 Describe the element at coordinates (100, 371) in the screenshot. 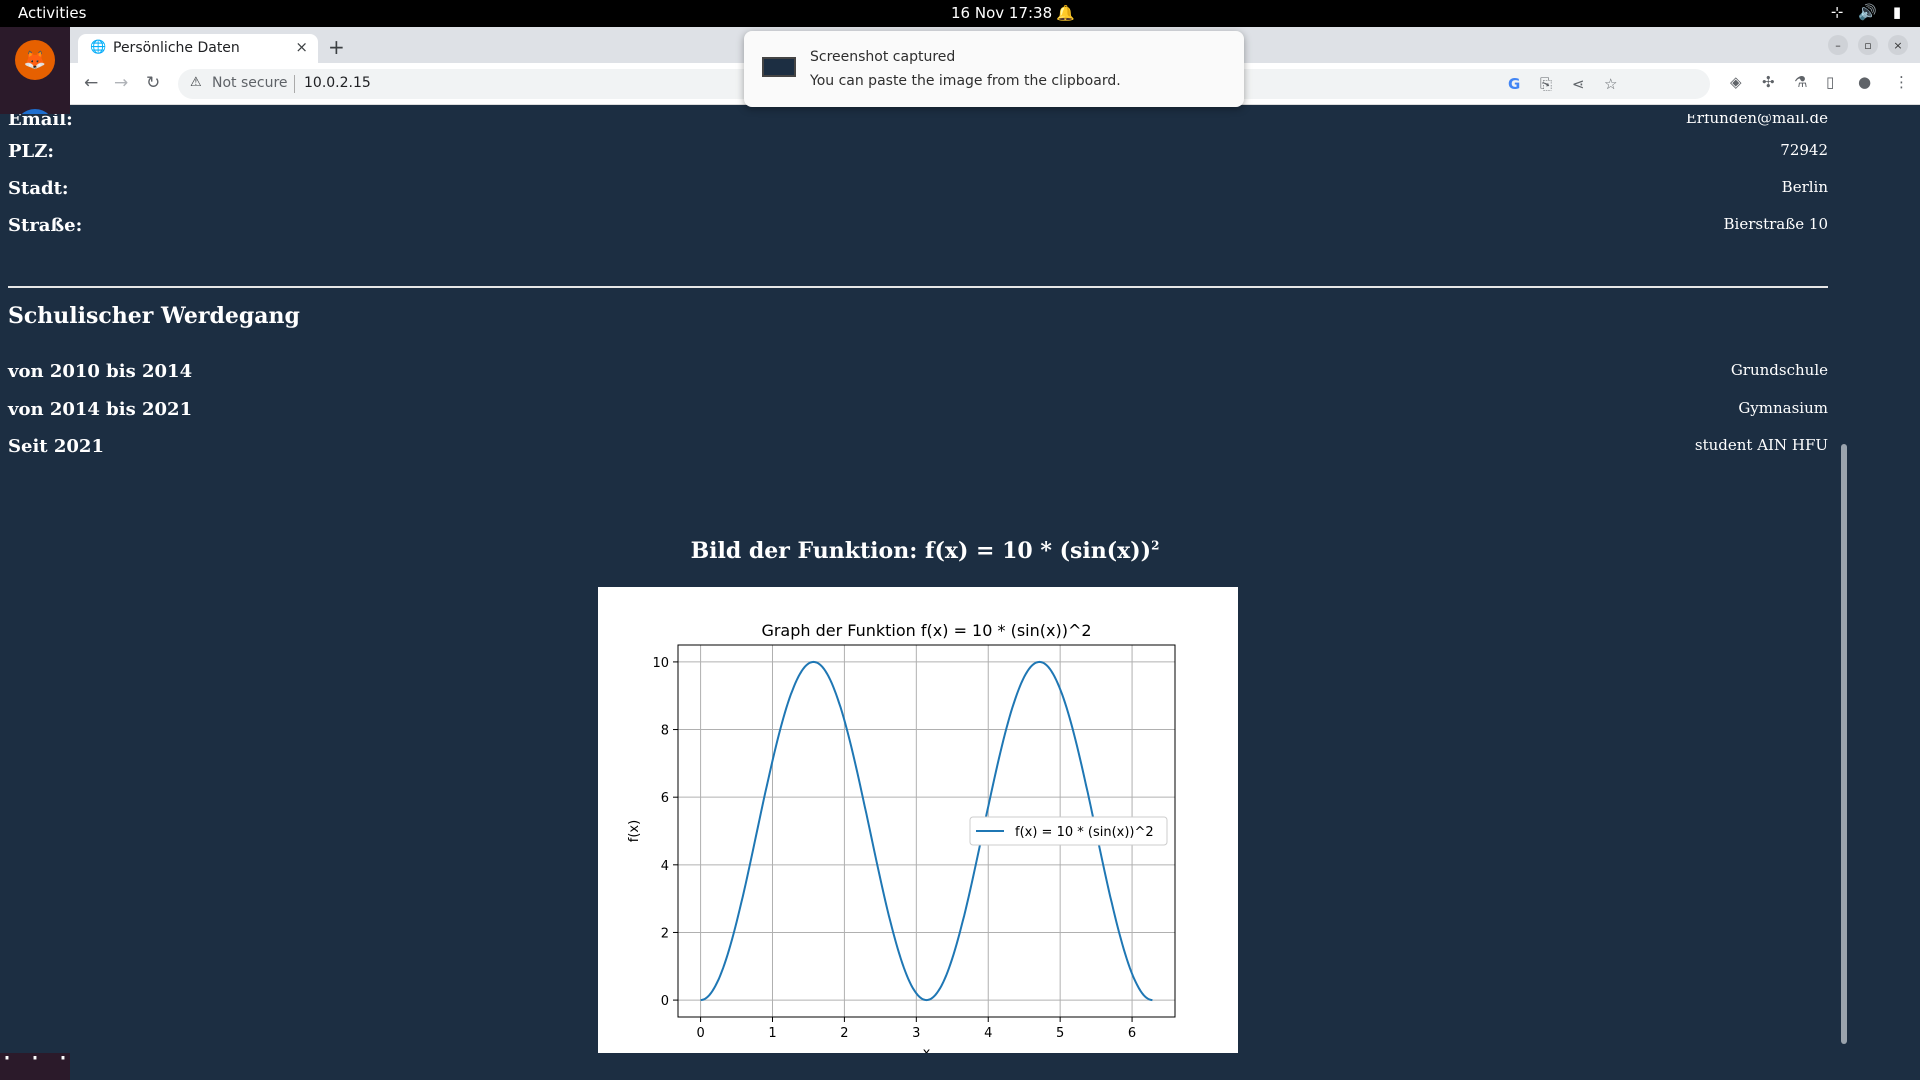

I see `school-history-label: von 2010 bis 2014` at that location.